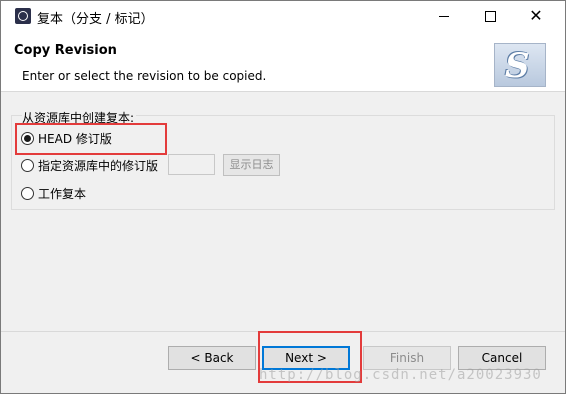 The height and width of the screenshot is (394, 566). I want to click on radio-label: 指定资源库中的修订版, so click(98, 165).